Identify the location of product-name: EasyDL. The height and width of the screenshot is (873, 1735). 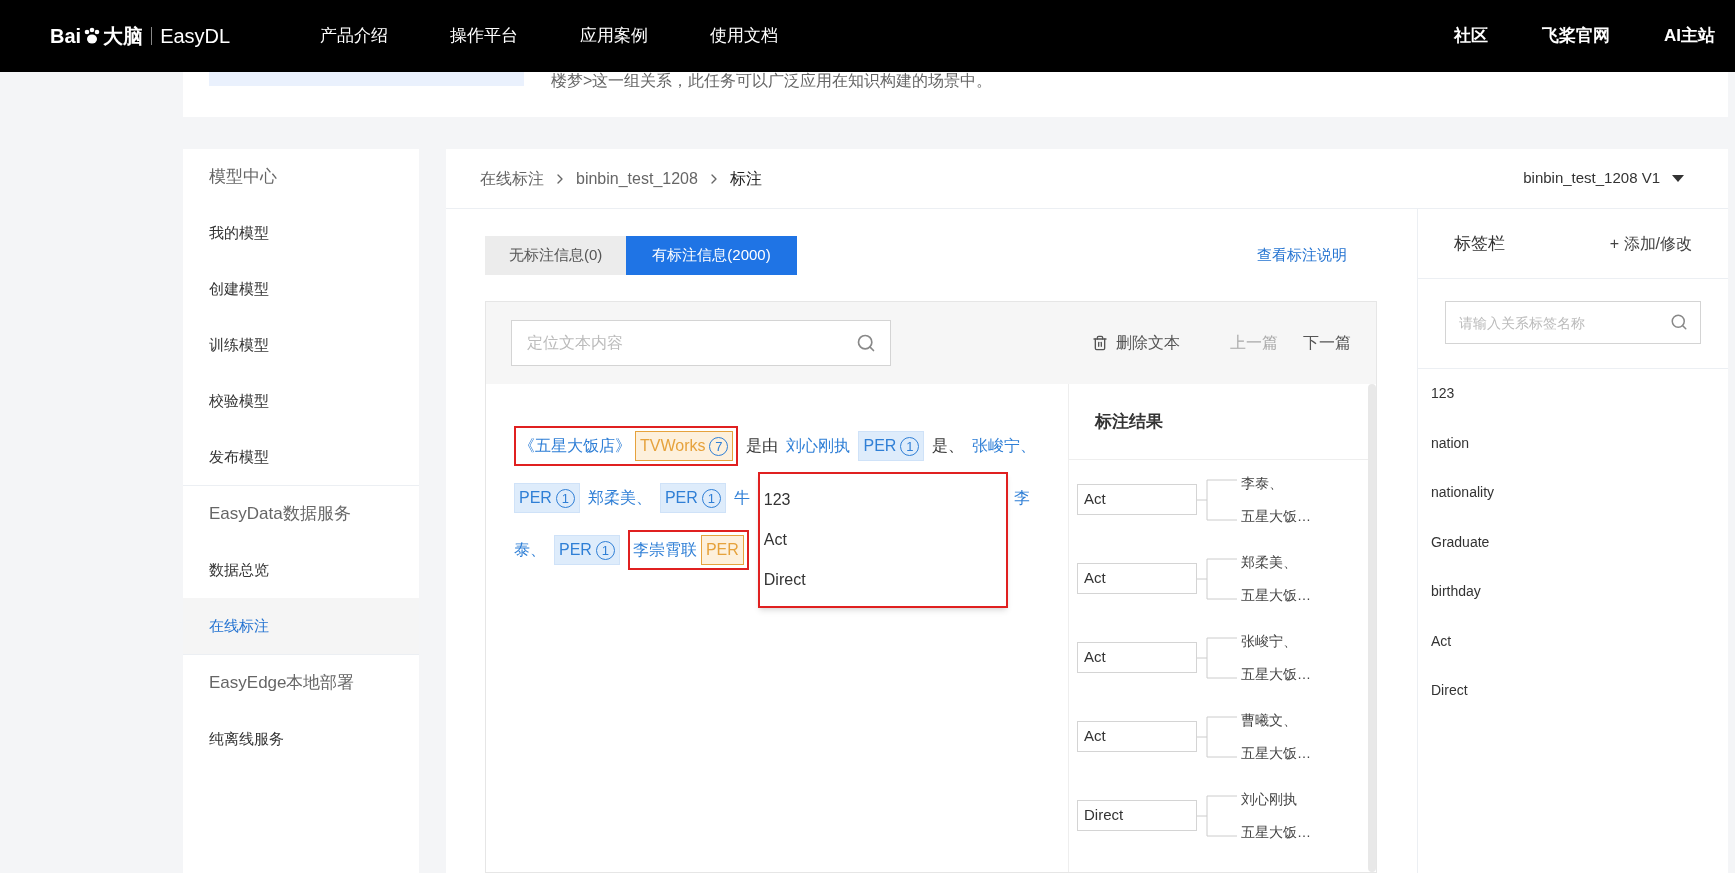
(195, 36).